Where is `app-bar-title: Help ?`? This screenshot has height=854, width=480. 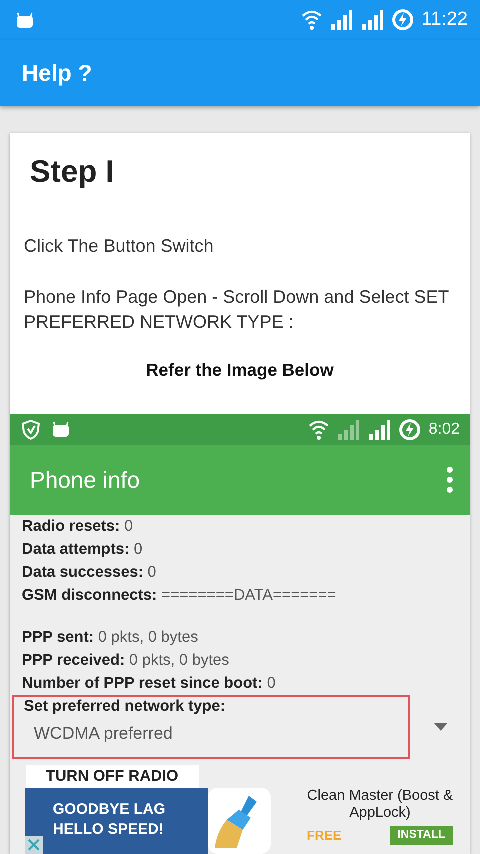
app-bar-title: Help ? is located at coordinates (57, 73).